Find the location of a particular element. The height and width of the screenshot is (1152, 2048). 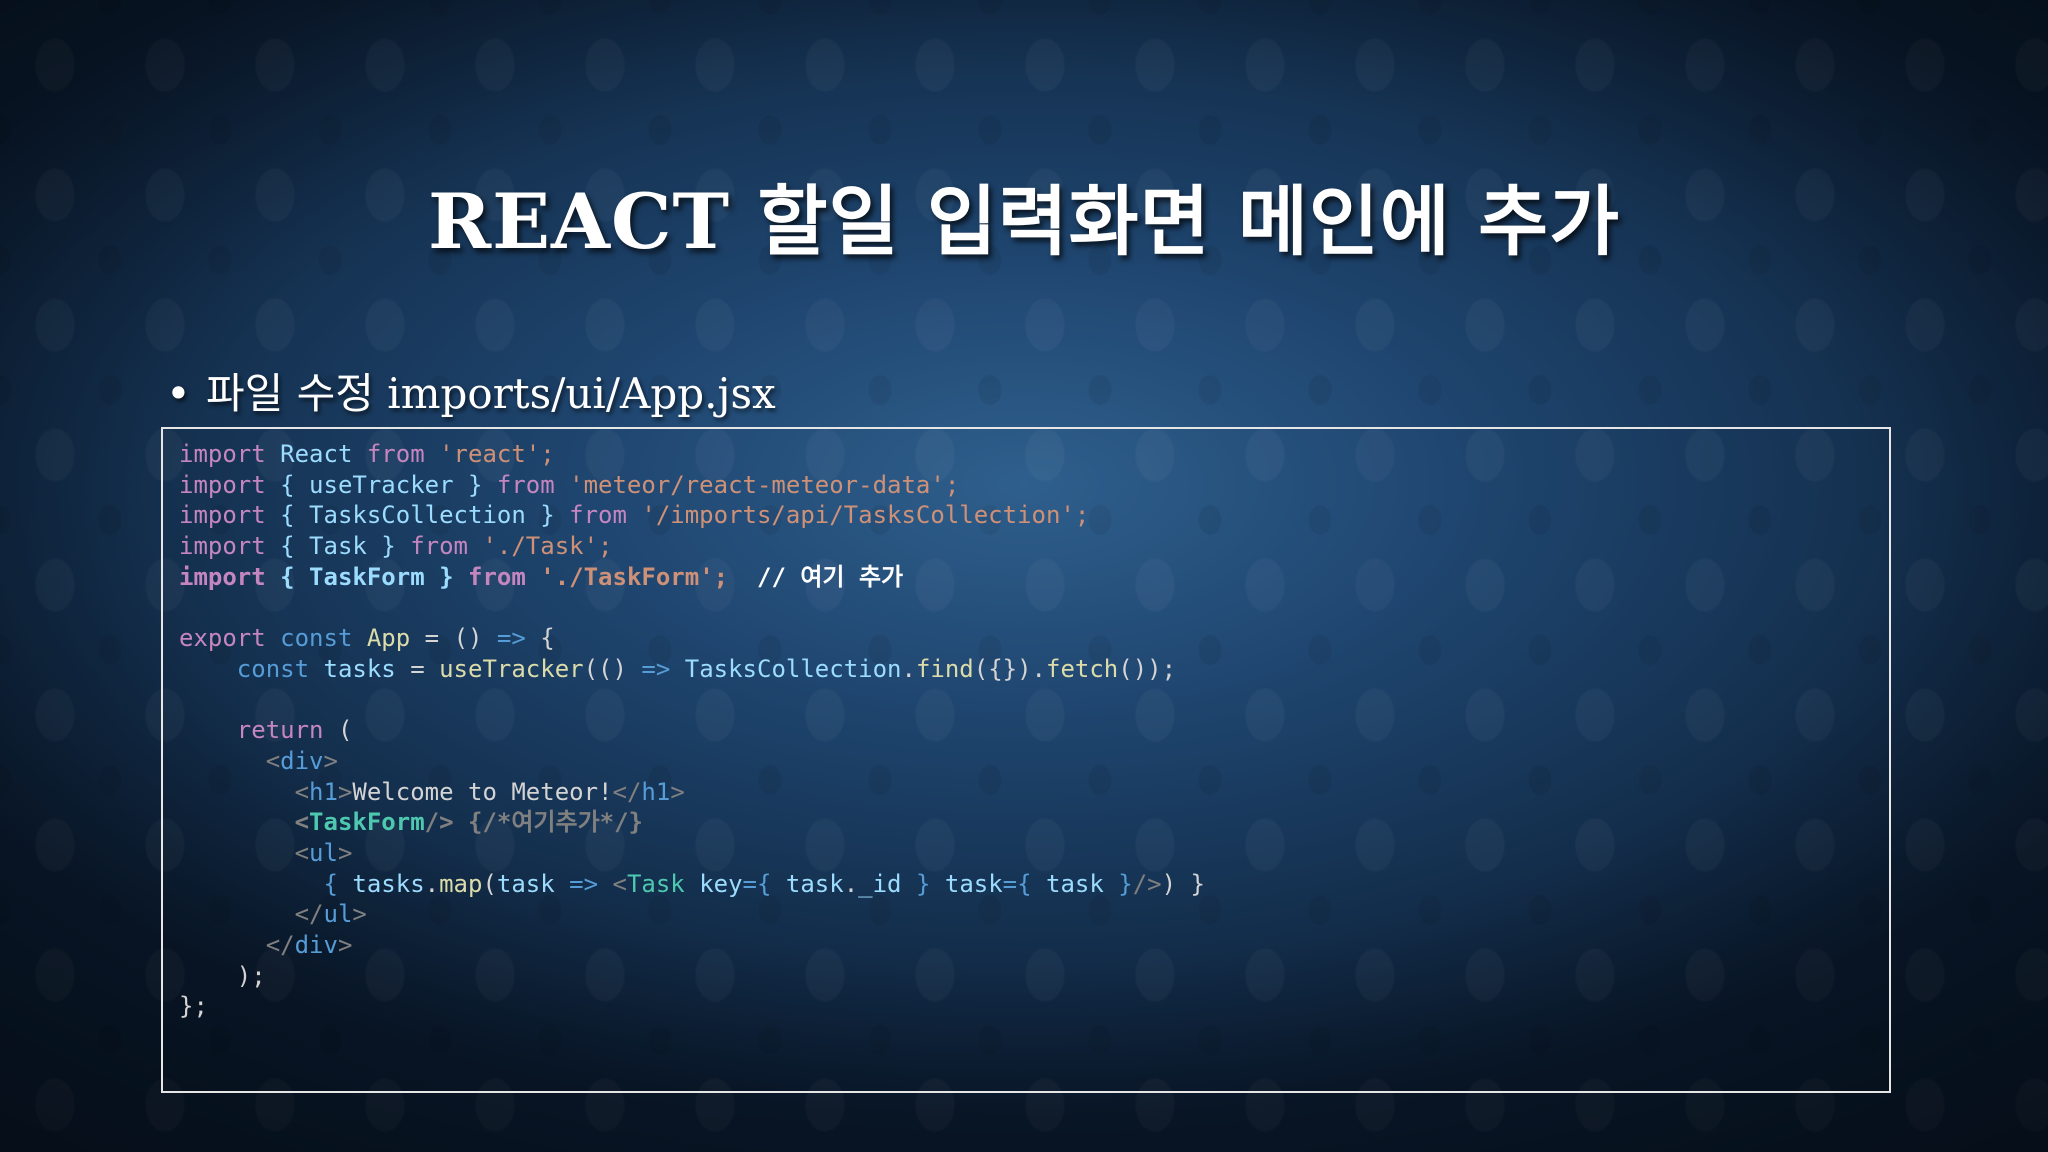

code-line-11: <div> is located at coordinates (258, 760).